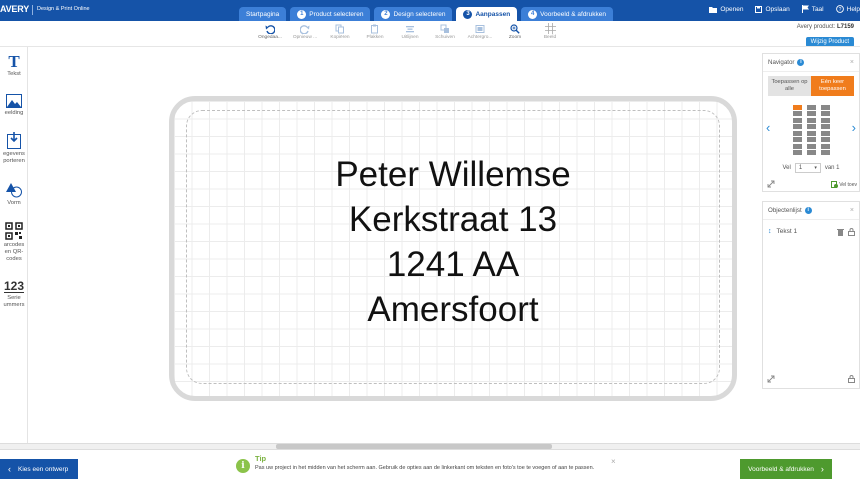 The height and width of the screenshot is (484, 860). I want to click on sheet-thumbnail, so click(811, 131).